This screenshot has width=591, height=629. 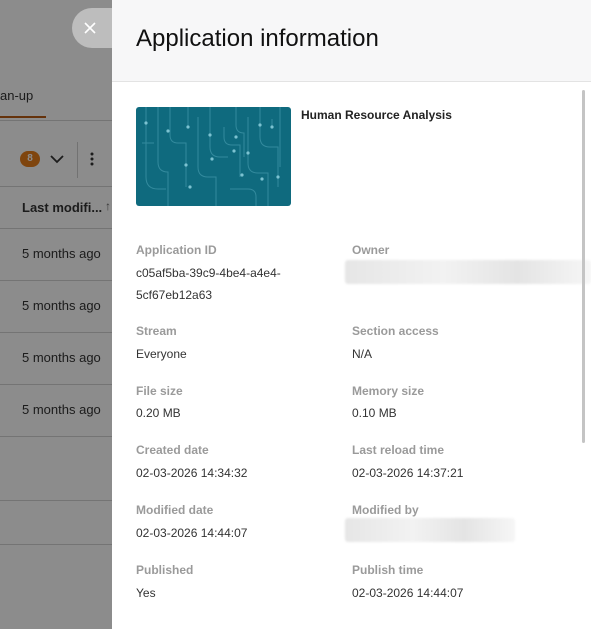 I want to click on value-stream: Everyone, so click(x=161, y=354).